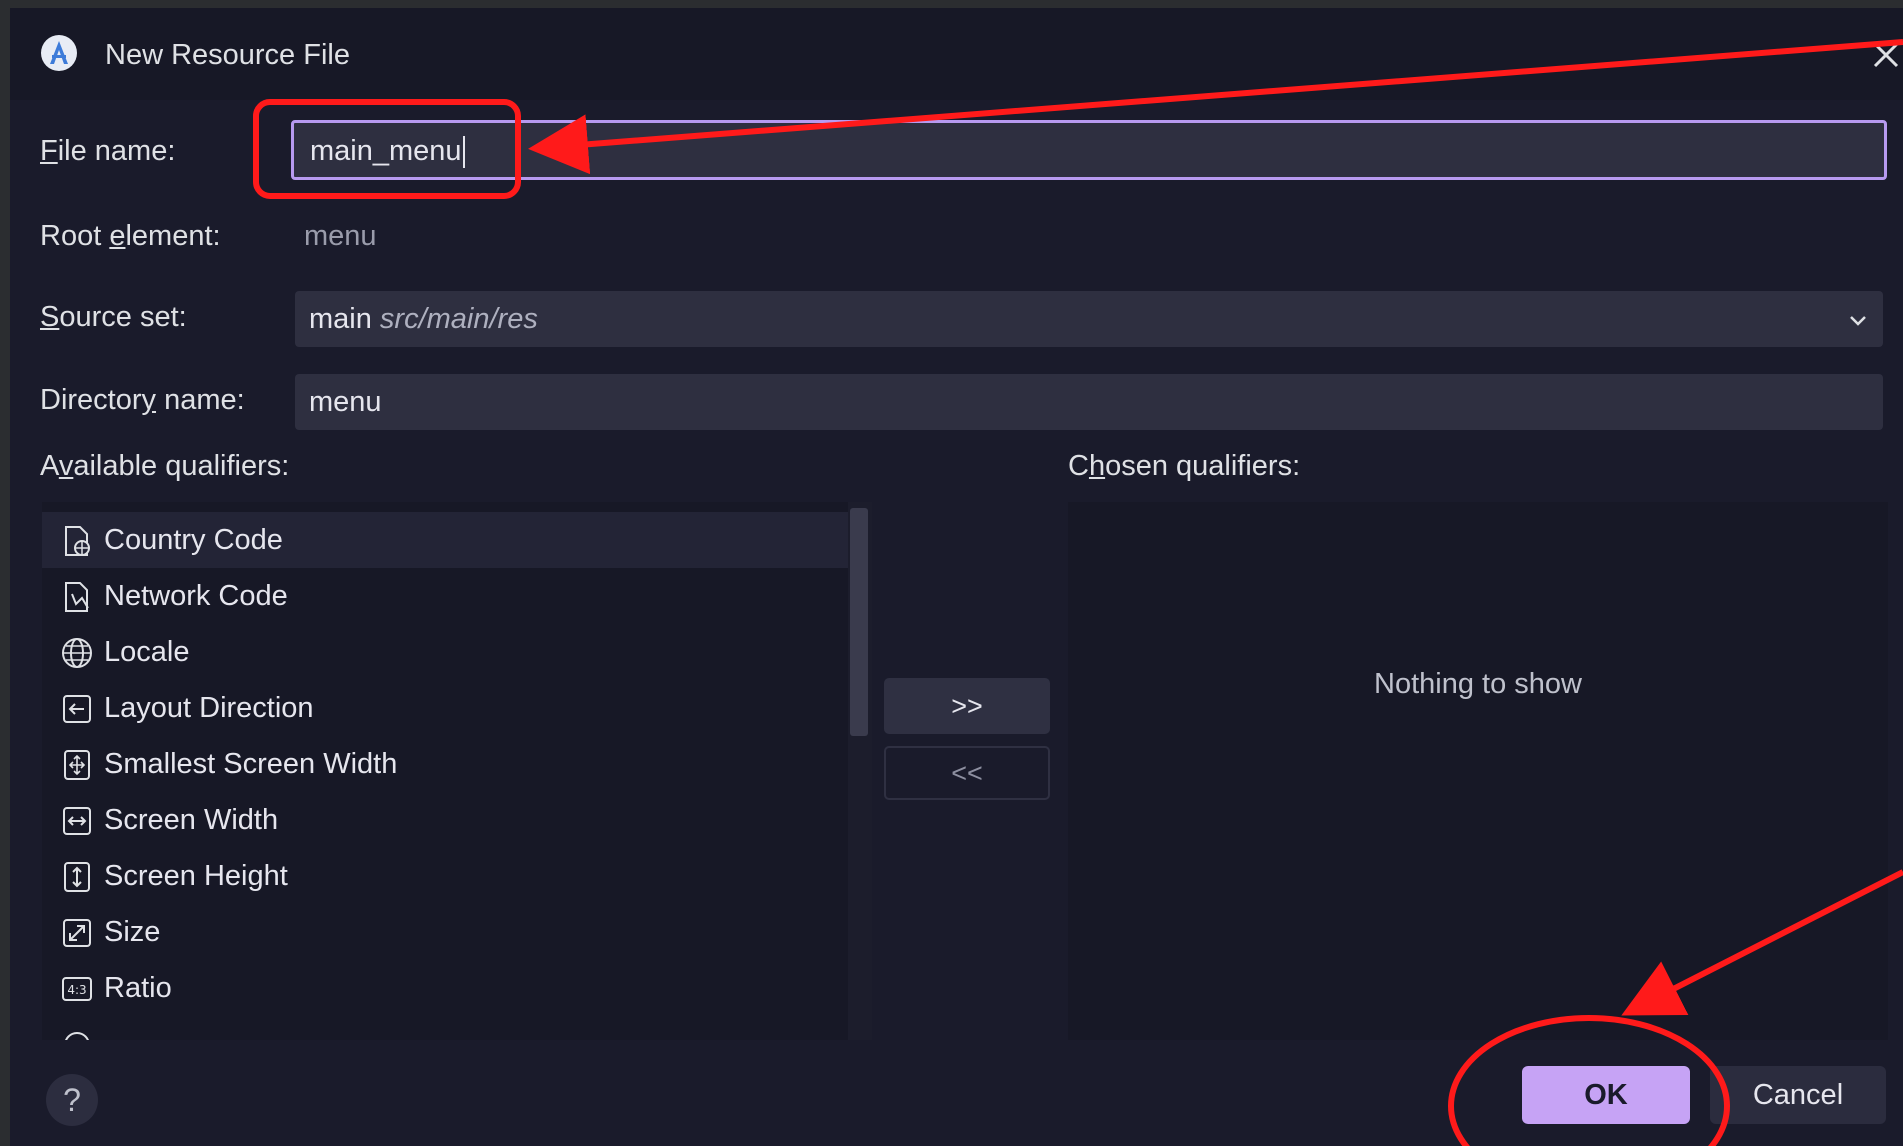  I want to click on country-code-icon, so click(77, 541).